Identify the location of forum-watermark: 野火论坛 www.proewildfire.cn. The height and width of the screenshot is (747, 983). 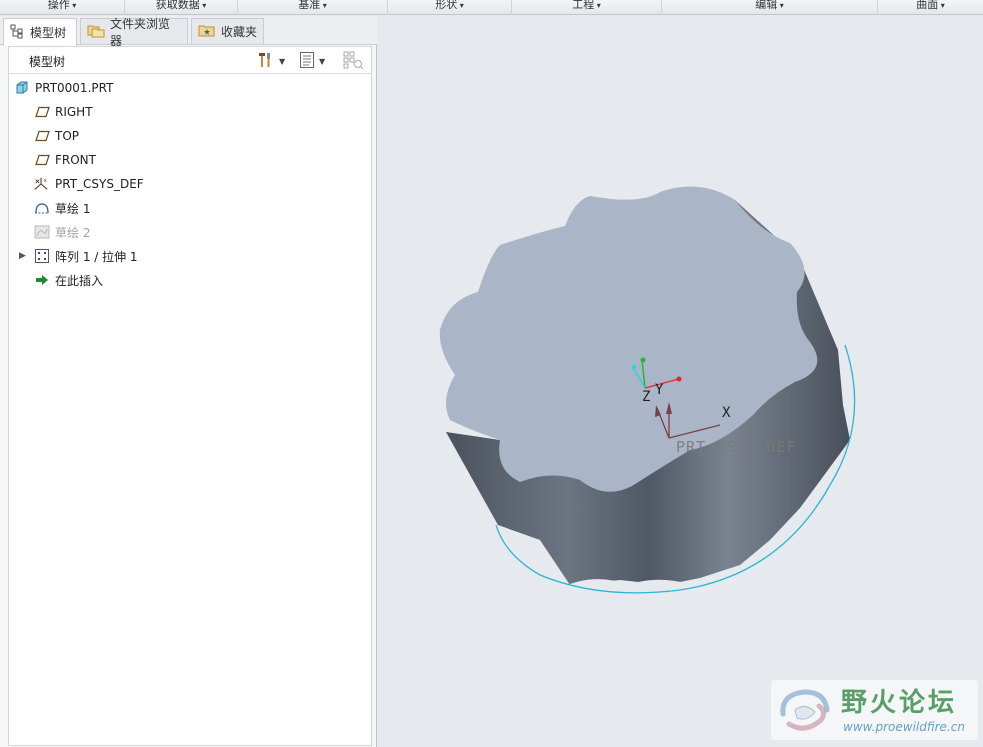
(874, 710).